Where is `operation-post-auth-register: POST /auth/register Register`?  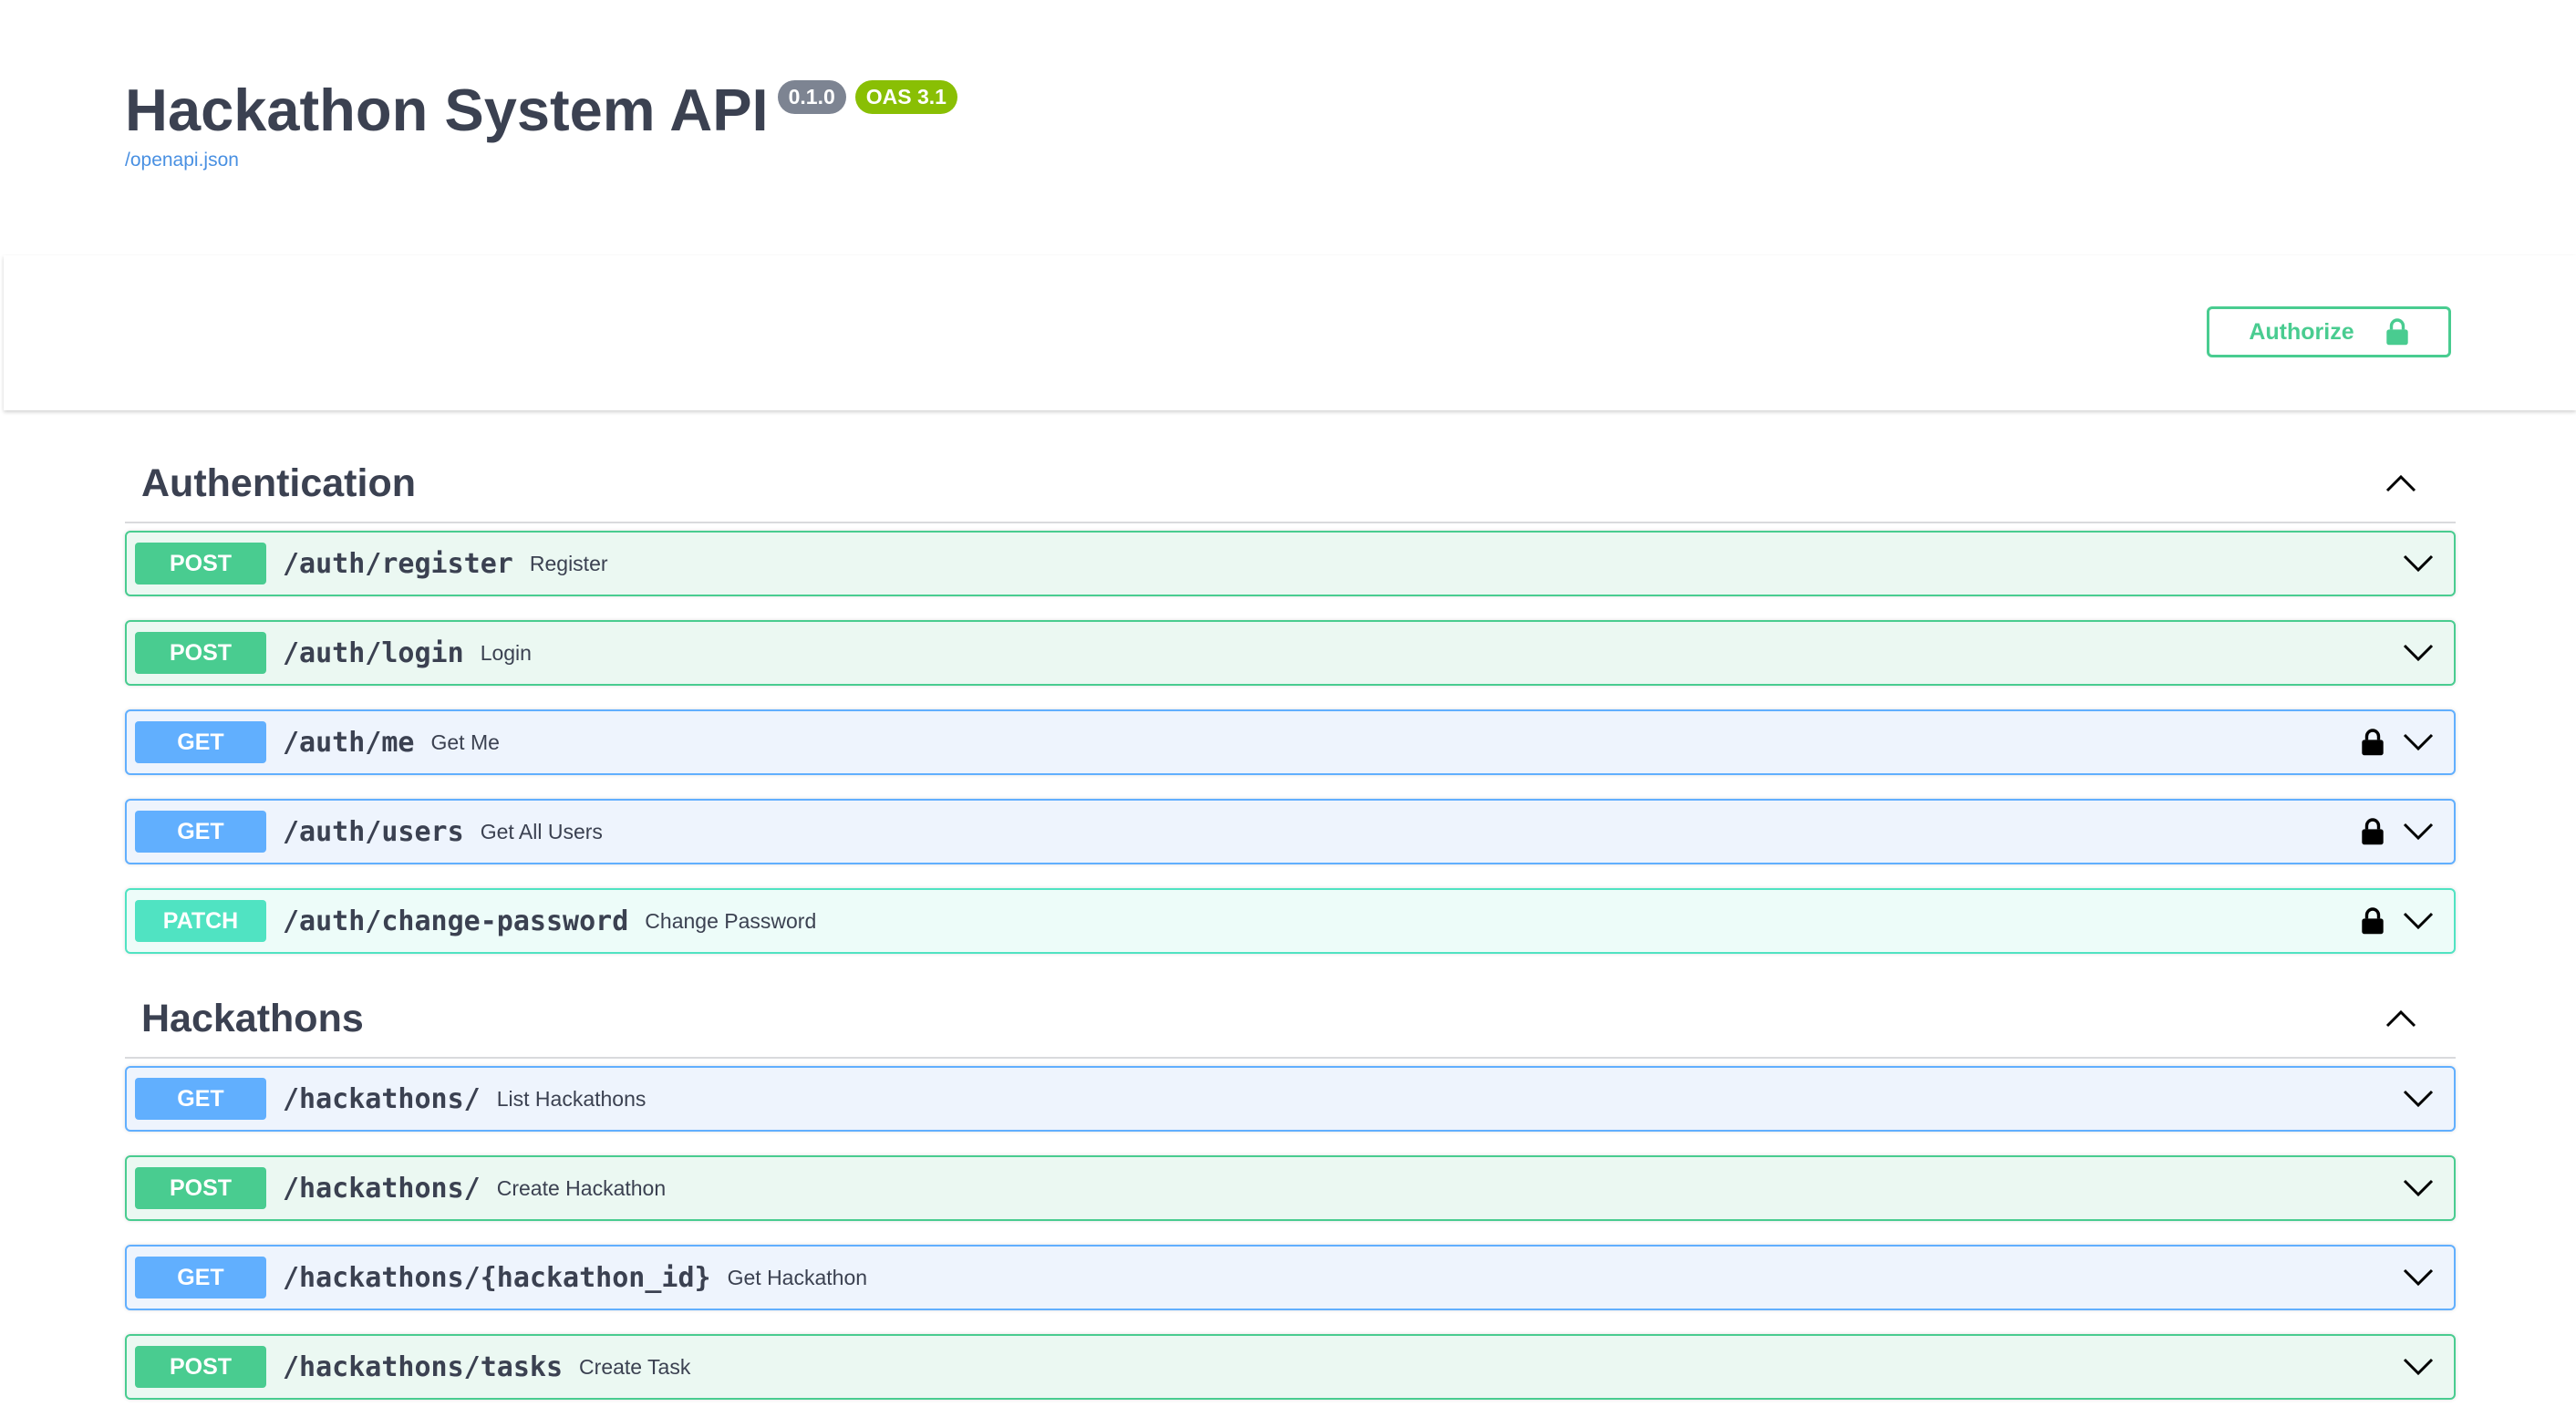 operation-post-auth-register: POST /auth/register Register is located at coordinates (1290, 563).